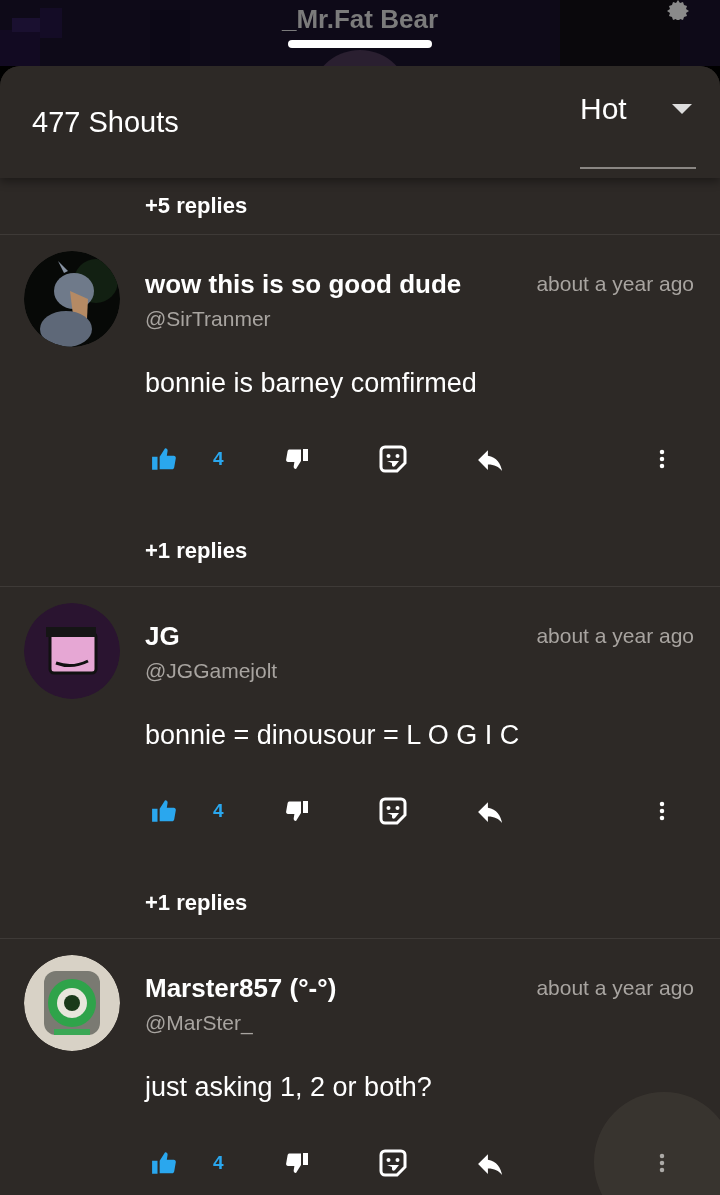  I want to click on author-handle: @SirTranmer, so click(419, 319).